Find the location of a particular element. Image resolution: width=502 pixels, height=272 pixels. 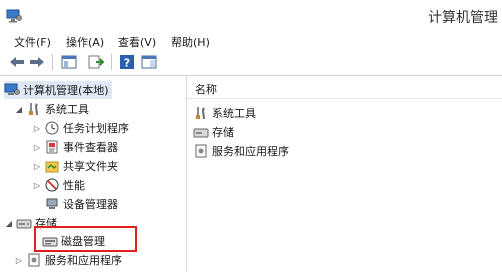

tree-node-device-manager: 设备管理器 is located at coordinates (81, 204).